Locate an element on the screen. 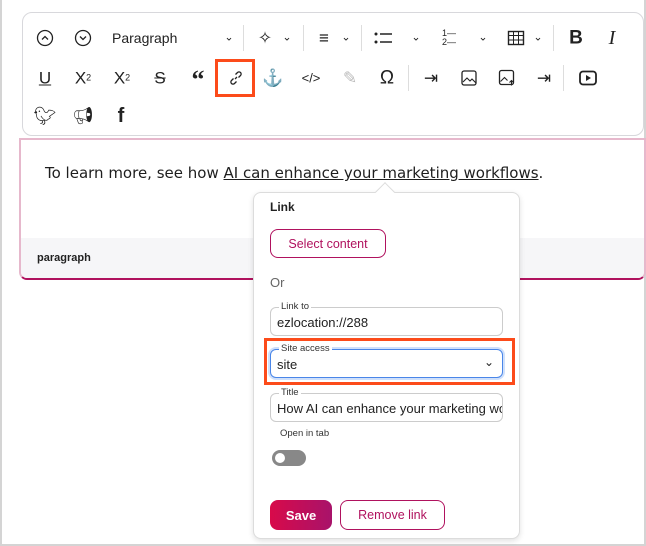  embed-icon: ⇥ is located at coordinates (431, 78).